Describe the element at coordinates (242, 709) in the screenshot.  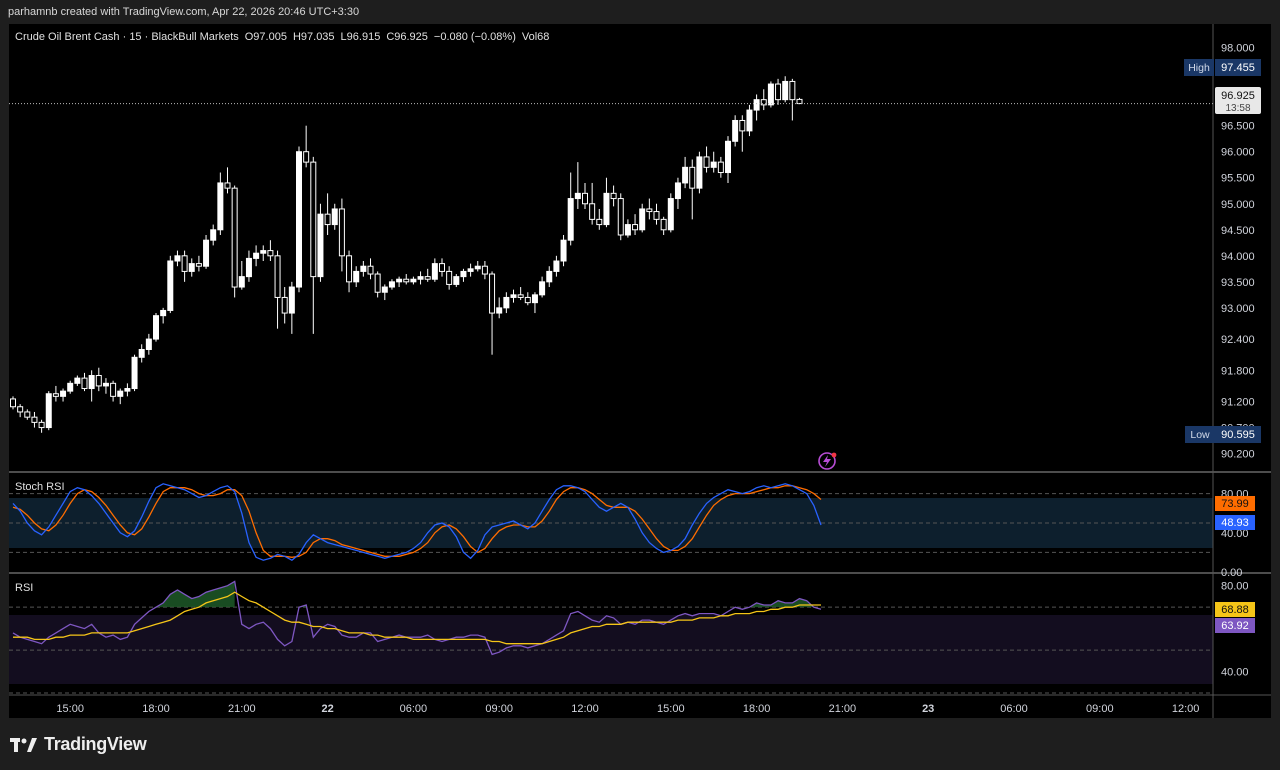
I see `time-tick-label: 21:00` at that location.